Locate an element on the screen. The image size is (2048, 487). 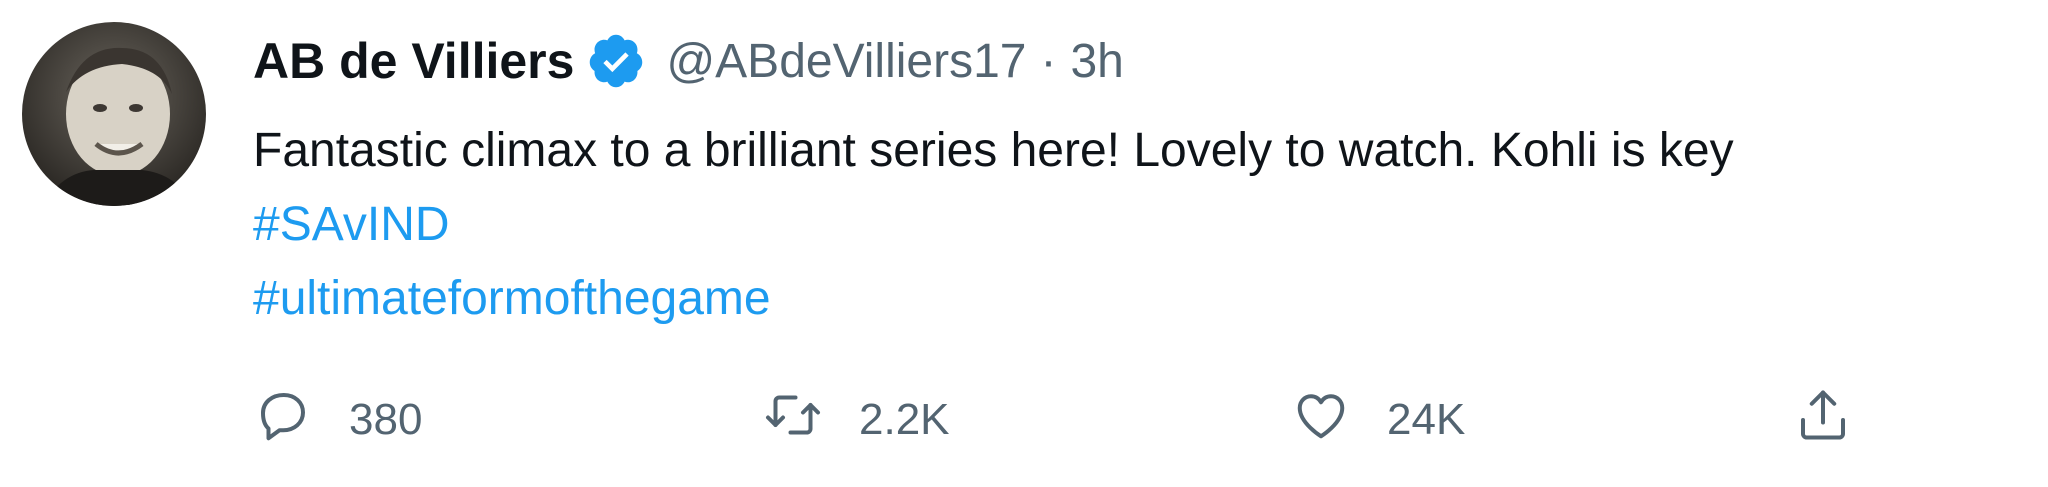
like-button: 24K is located at coordinates (1378, 420).